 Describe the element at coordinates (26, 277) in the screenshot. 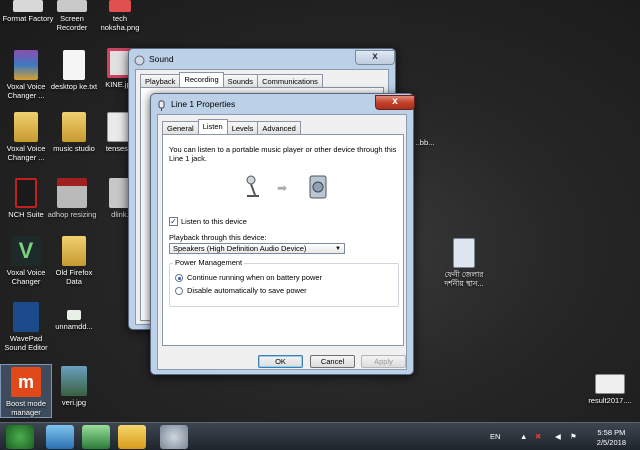

I see `desktop-icon-label: Voxal Voice Changer` at that location.